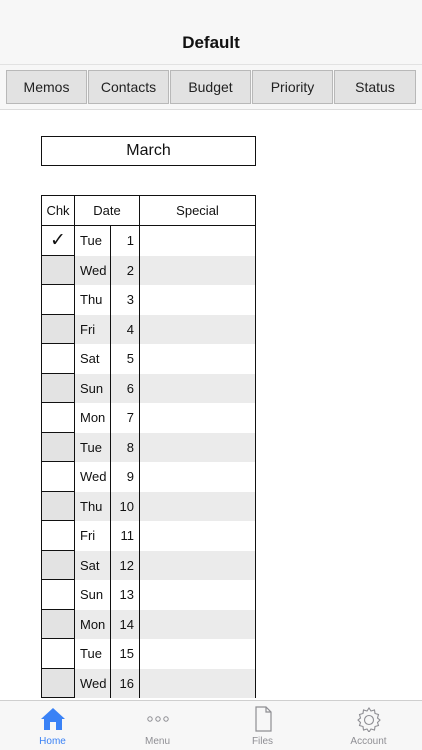 The image size is (422, 750). What do you see at coordinates (125, 506) in the screenshot?
I see `day-number: 10` at bounding box center [125, 506].